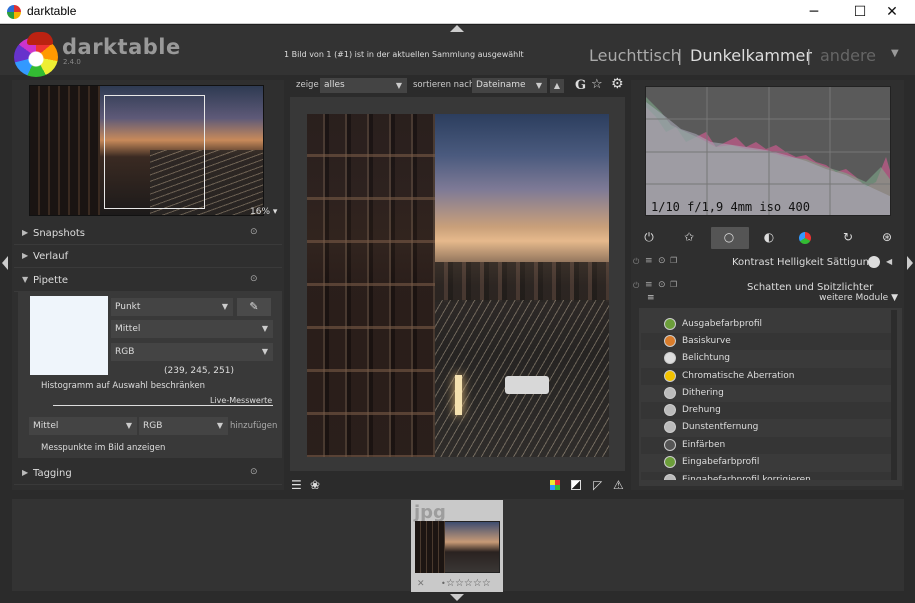 This screenshot has height=603, width=915. What do you see at coordinates (52, 473) in the screenshot?
I see `module-label: Tagging` at bounding box center [52, 473].